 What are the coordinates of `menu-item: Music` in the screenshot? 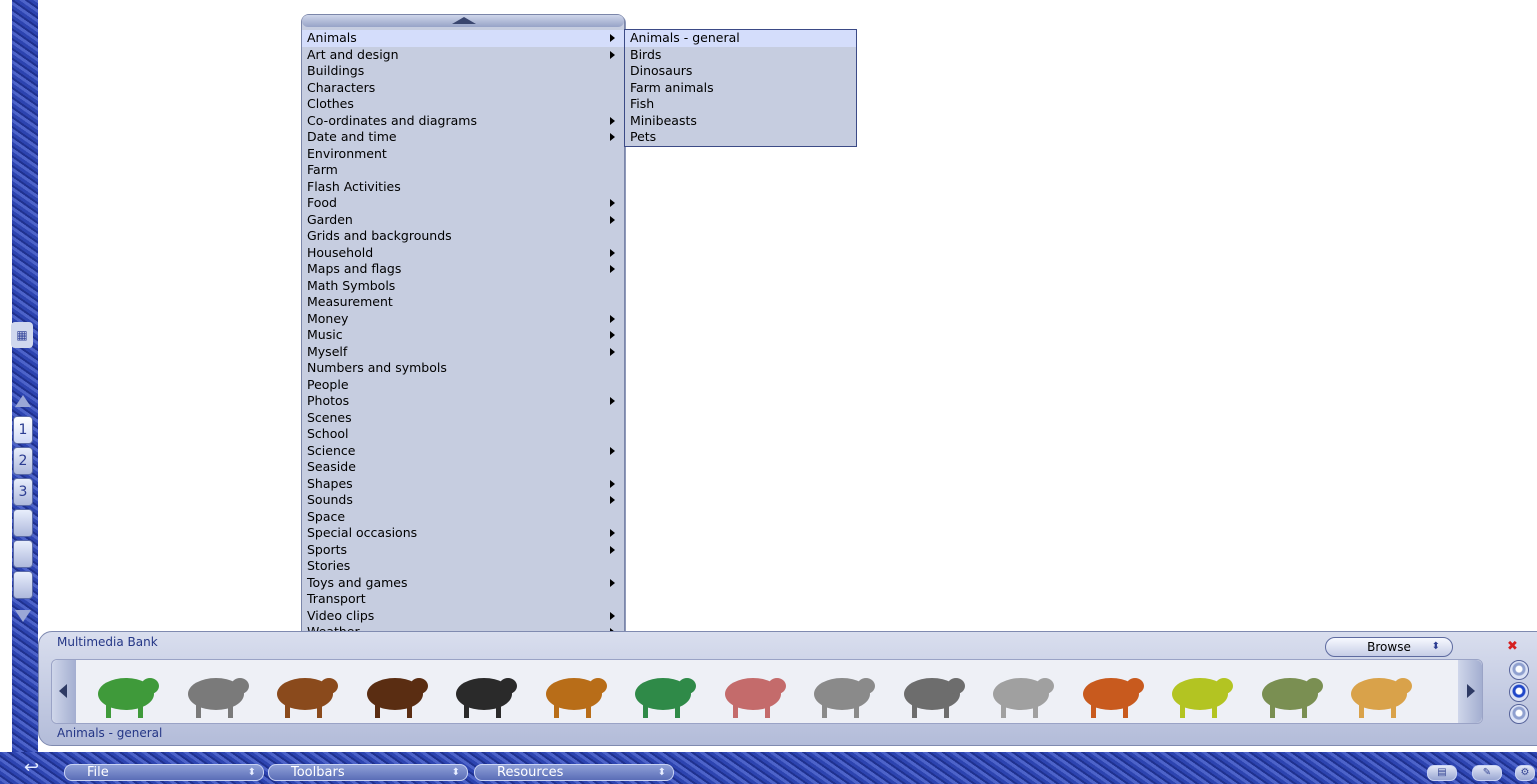 It's located at (463, 335).